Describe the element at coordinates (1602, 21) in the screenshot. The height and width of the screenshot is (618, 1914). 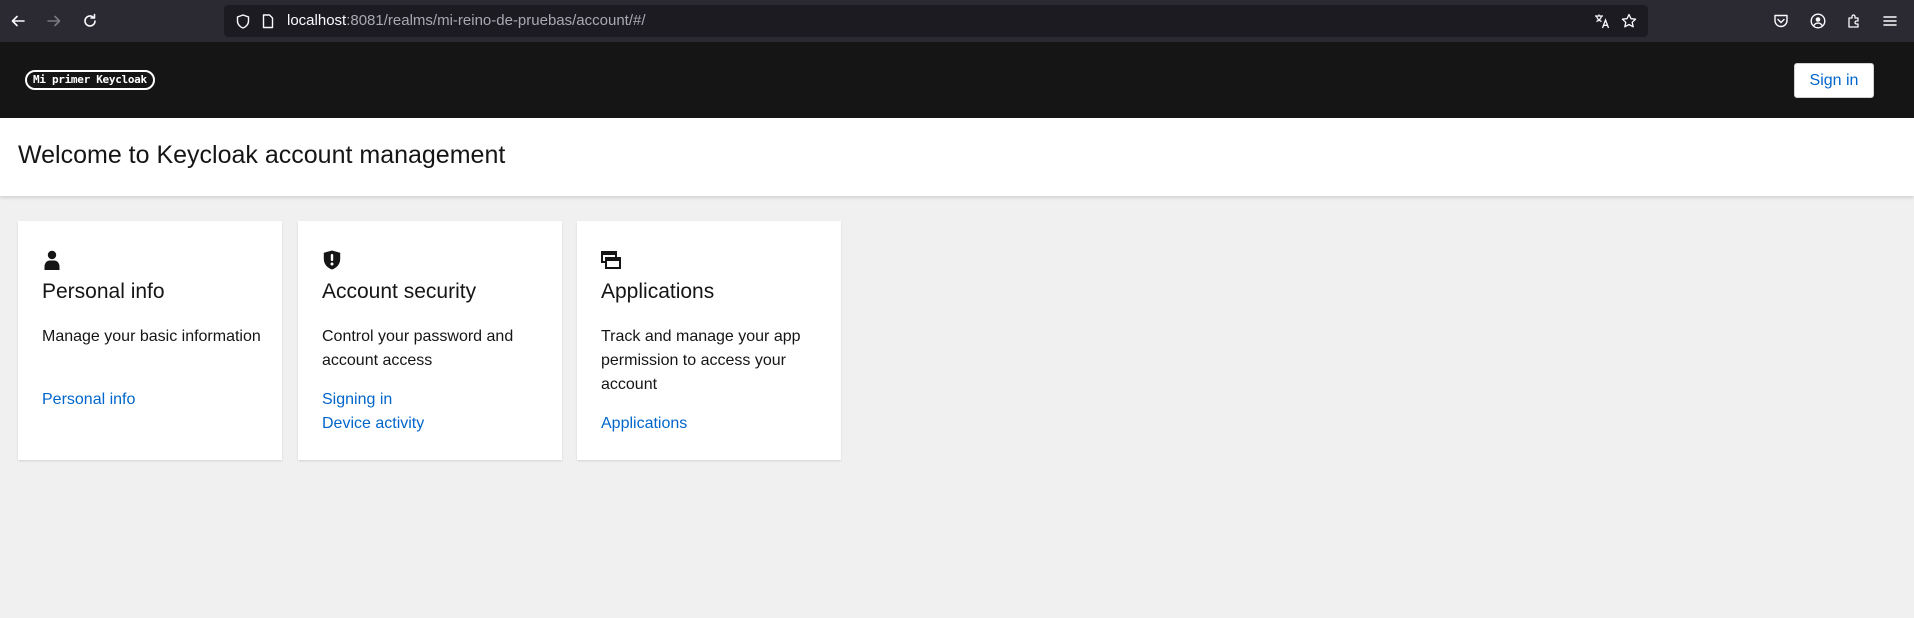
I see `translate-icon` at that location.